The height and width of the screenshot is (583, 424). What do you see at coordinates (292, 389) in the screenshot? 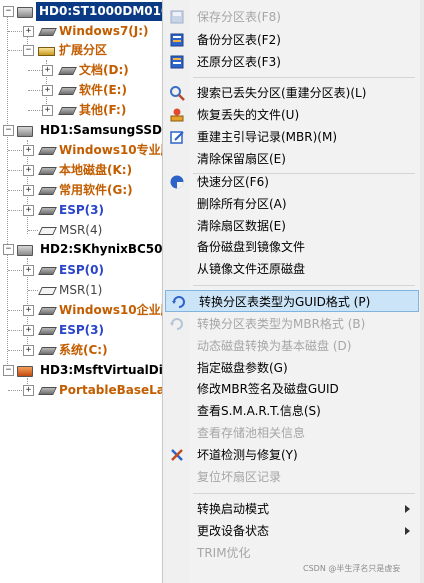
I see `menu-item-modify-mbr-signature: 修改MBR签名及磁盘GUID` at bounding box center [292, 389].